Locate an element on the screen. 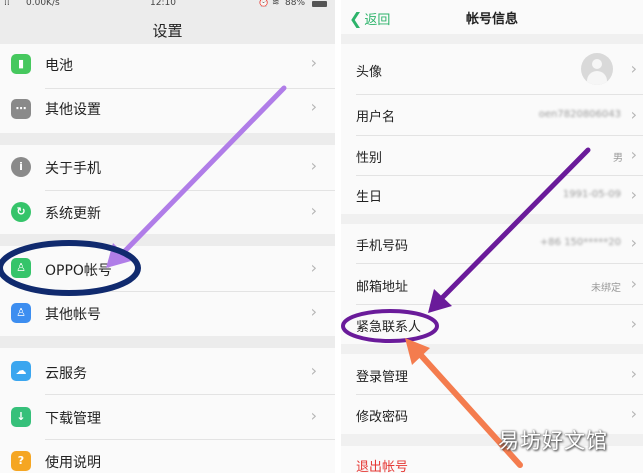 This screenshot has width=643, height=473. annotation-arrow-left is located at coordinates (203, 171).